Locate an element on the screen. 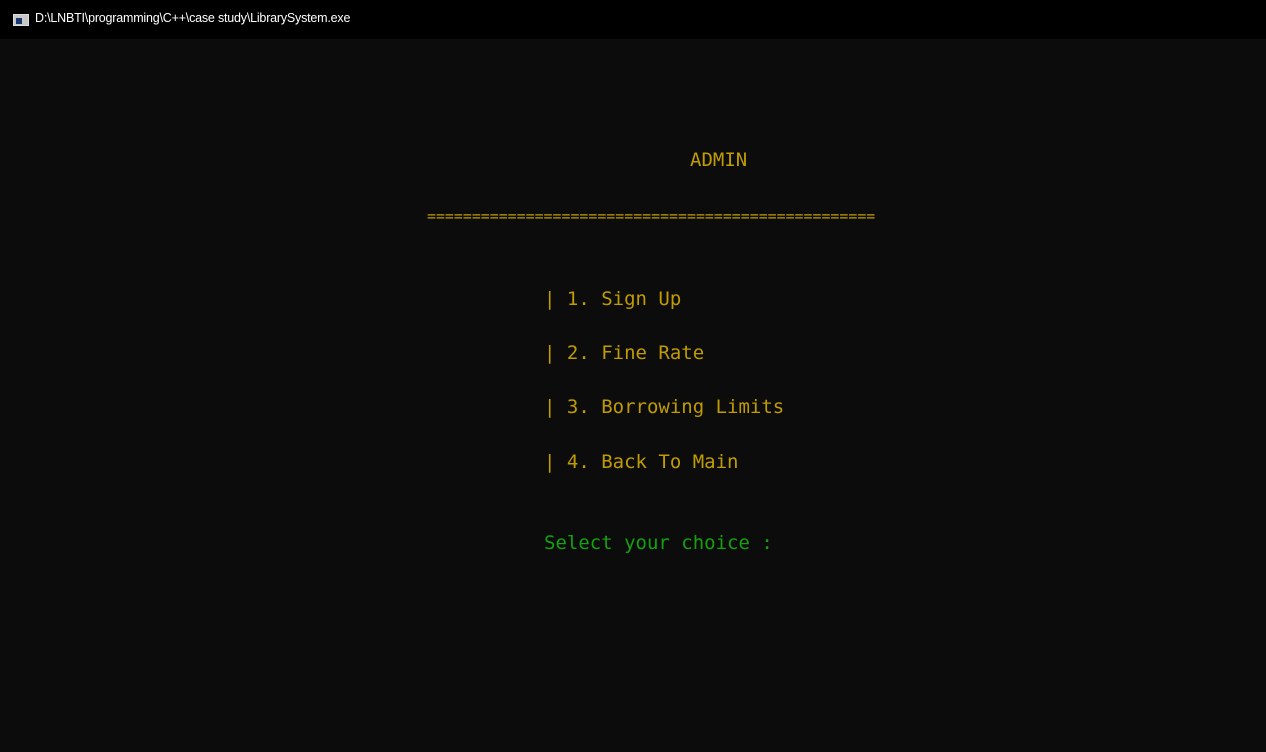  console-app-icon-glyph is located at coordinates (19, 21).